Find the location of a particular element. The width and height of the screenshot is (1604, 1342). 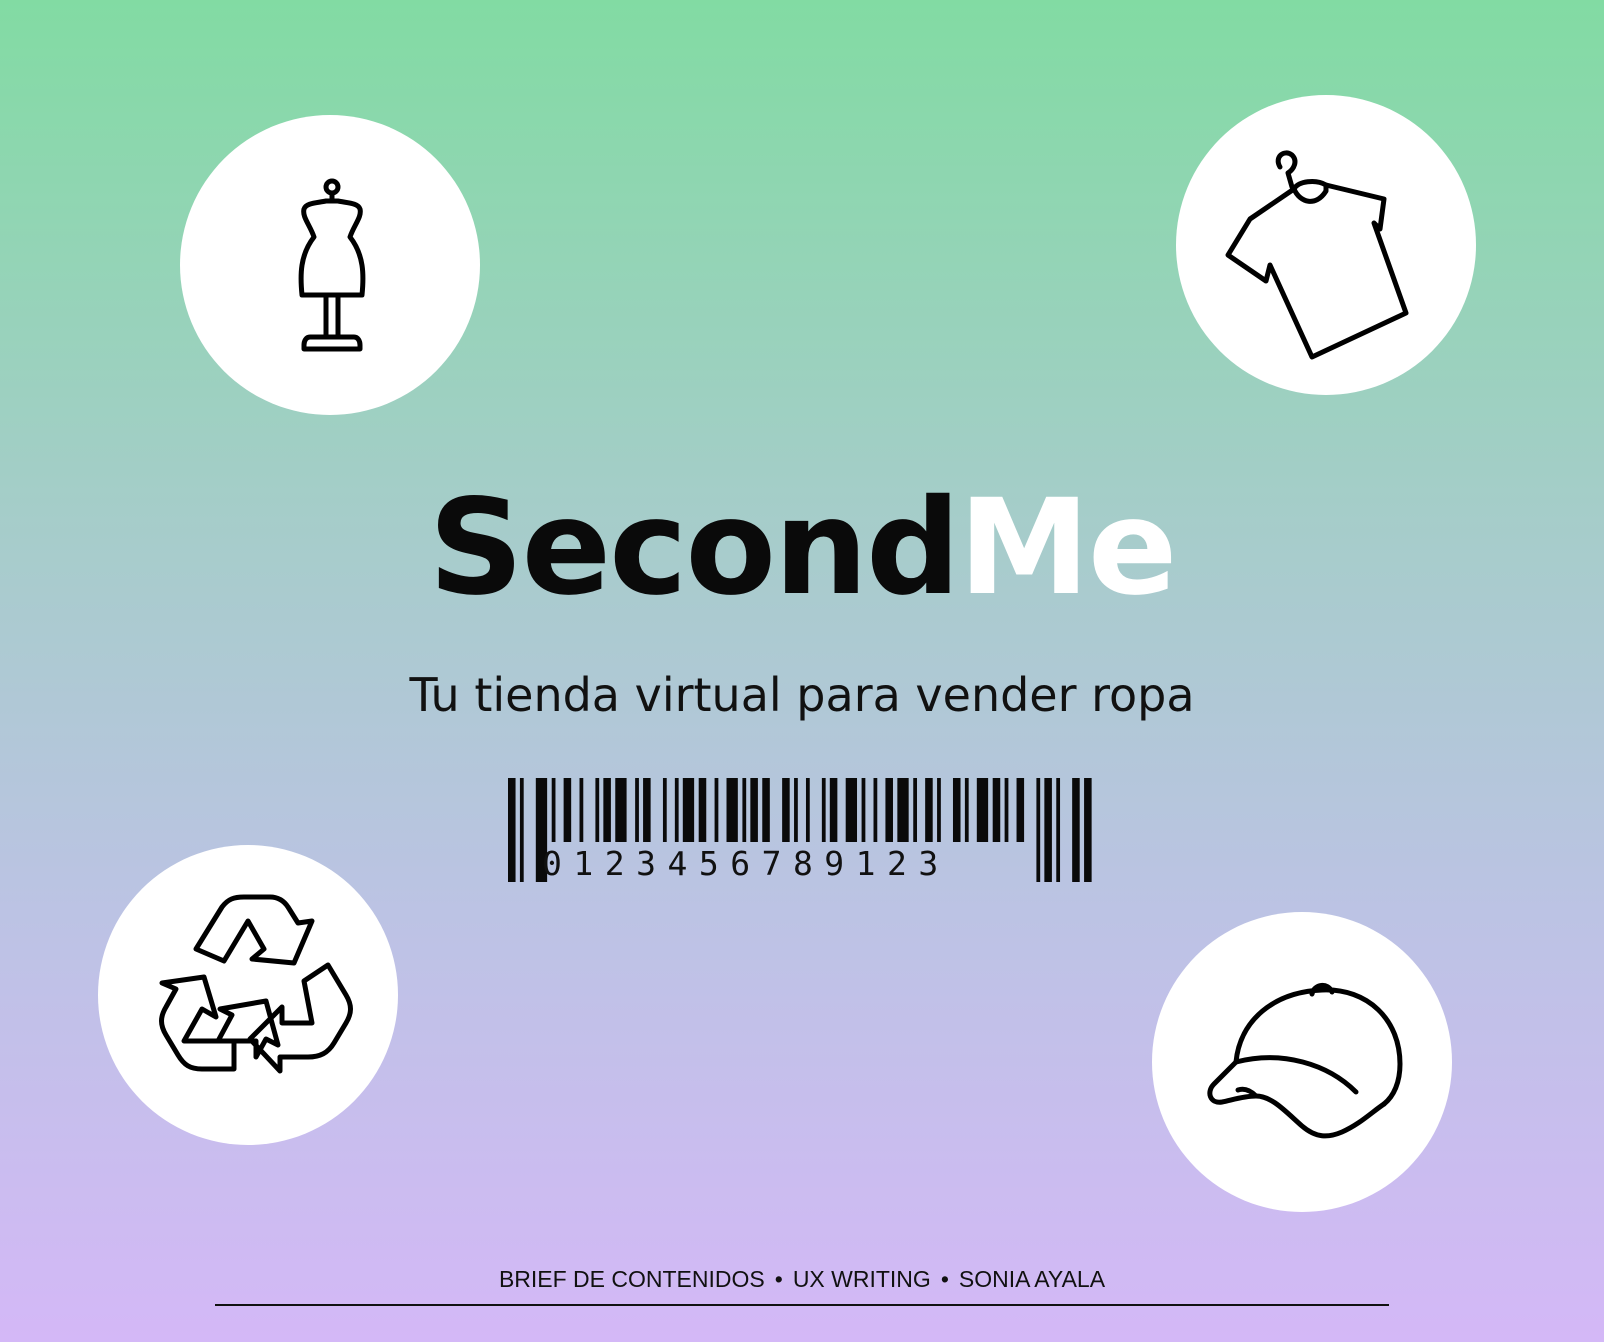

cap-badge is located at coordinates (1302, 1062).